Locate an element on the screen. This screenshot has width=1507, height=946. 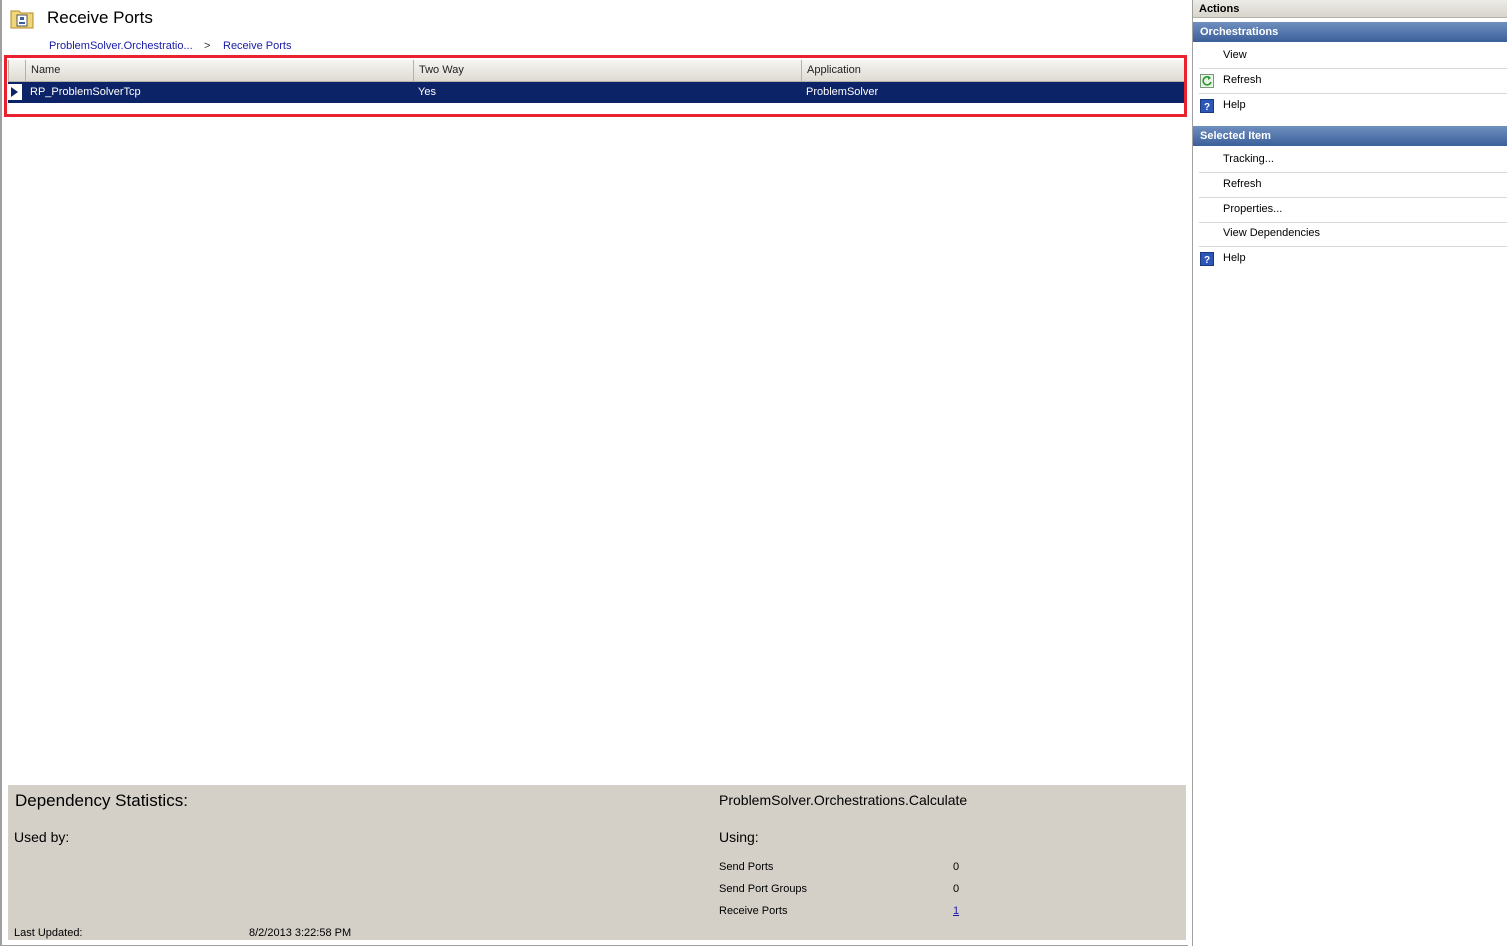
using-label: Using: is located at coordinates (739, 837).